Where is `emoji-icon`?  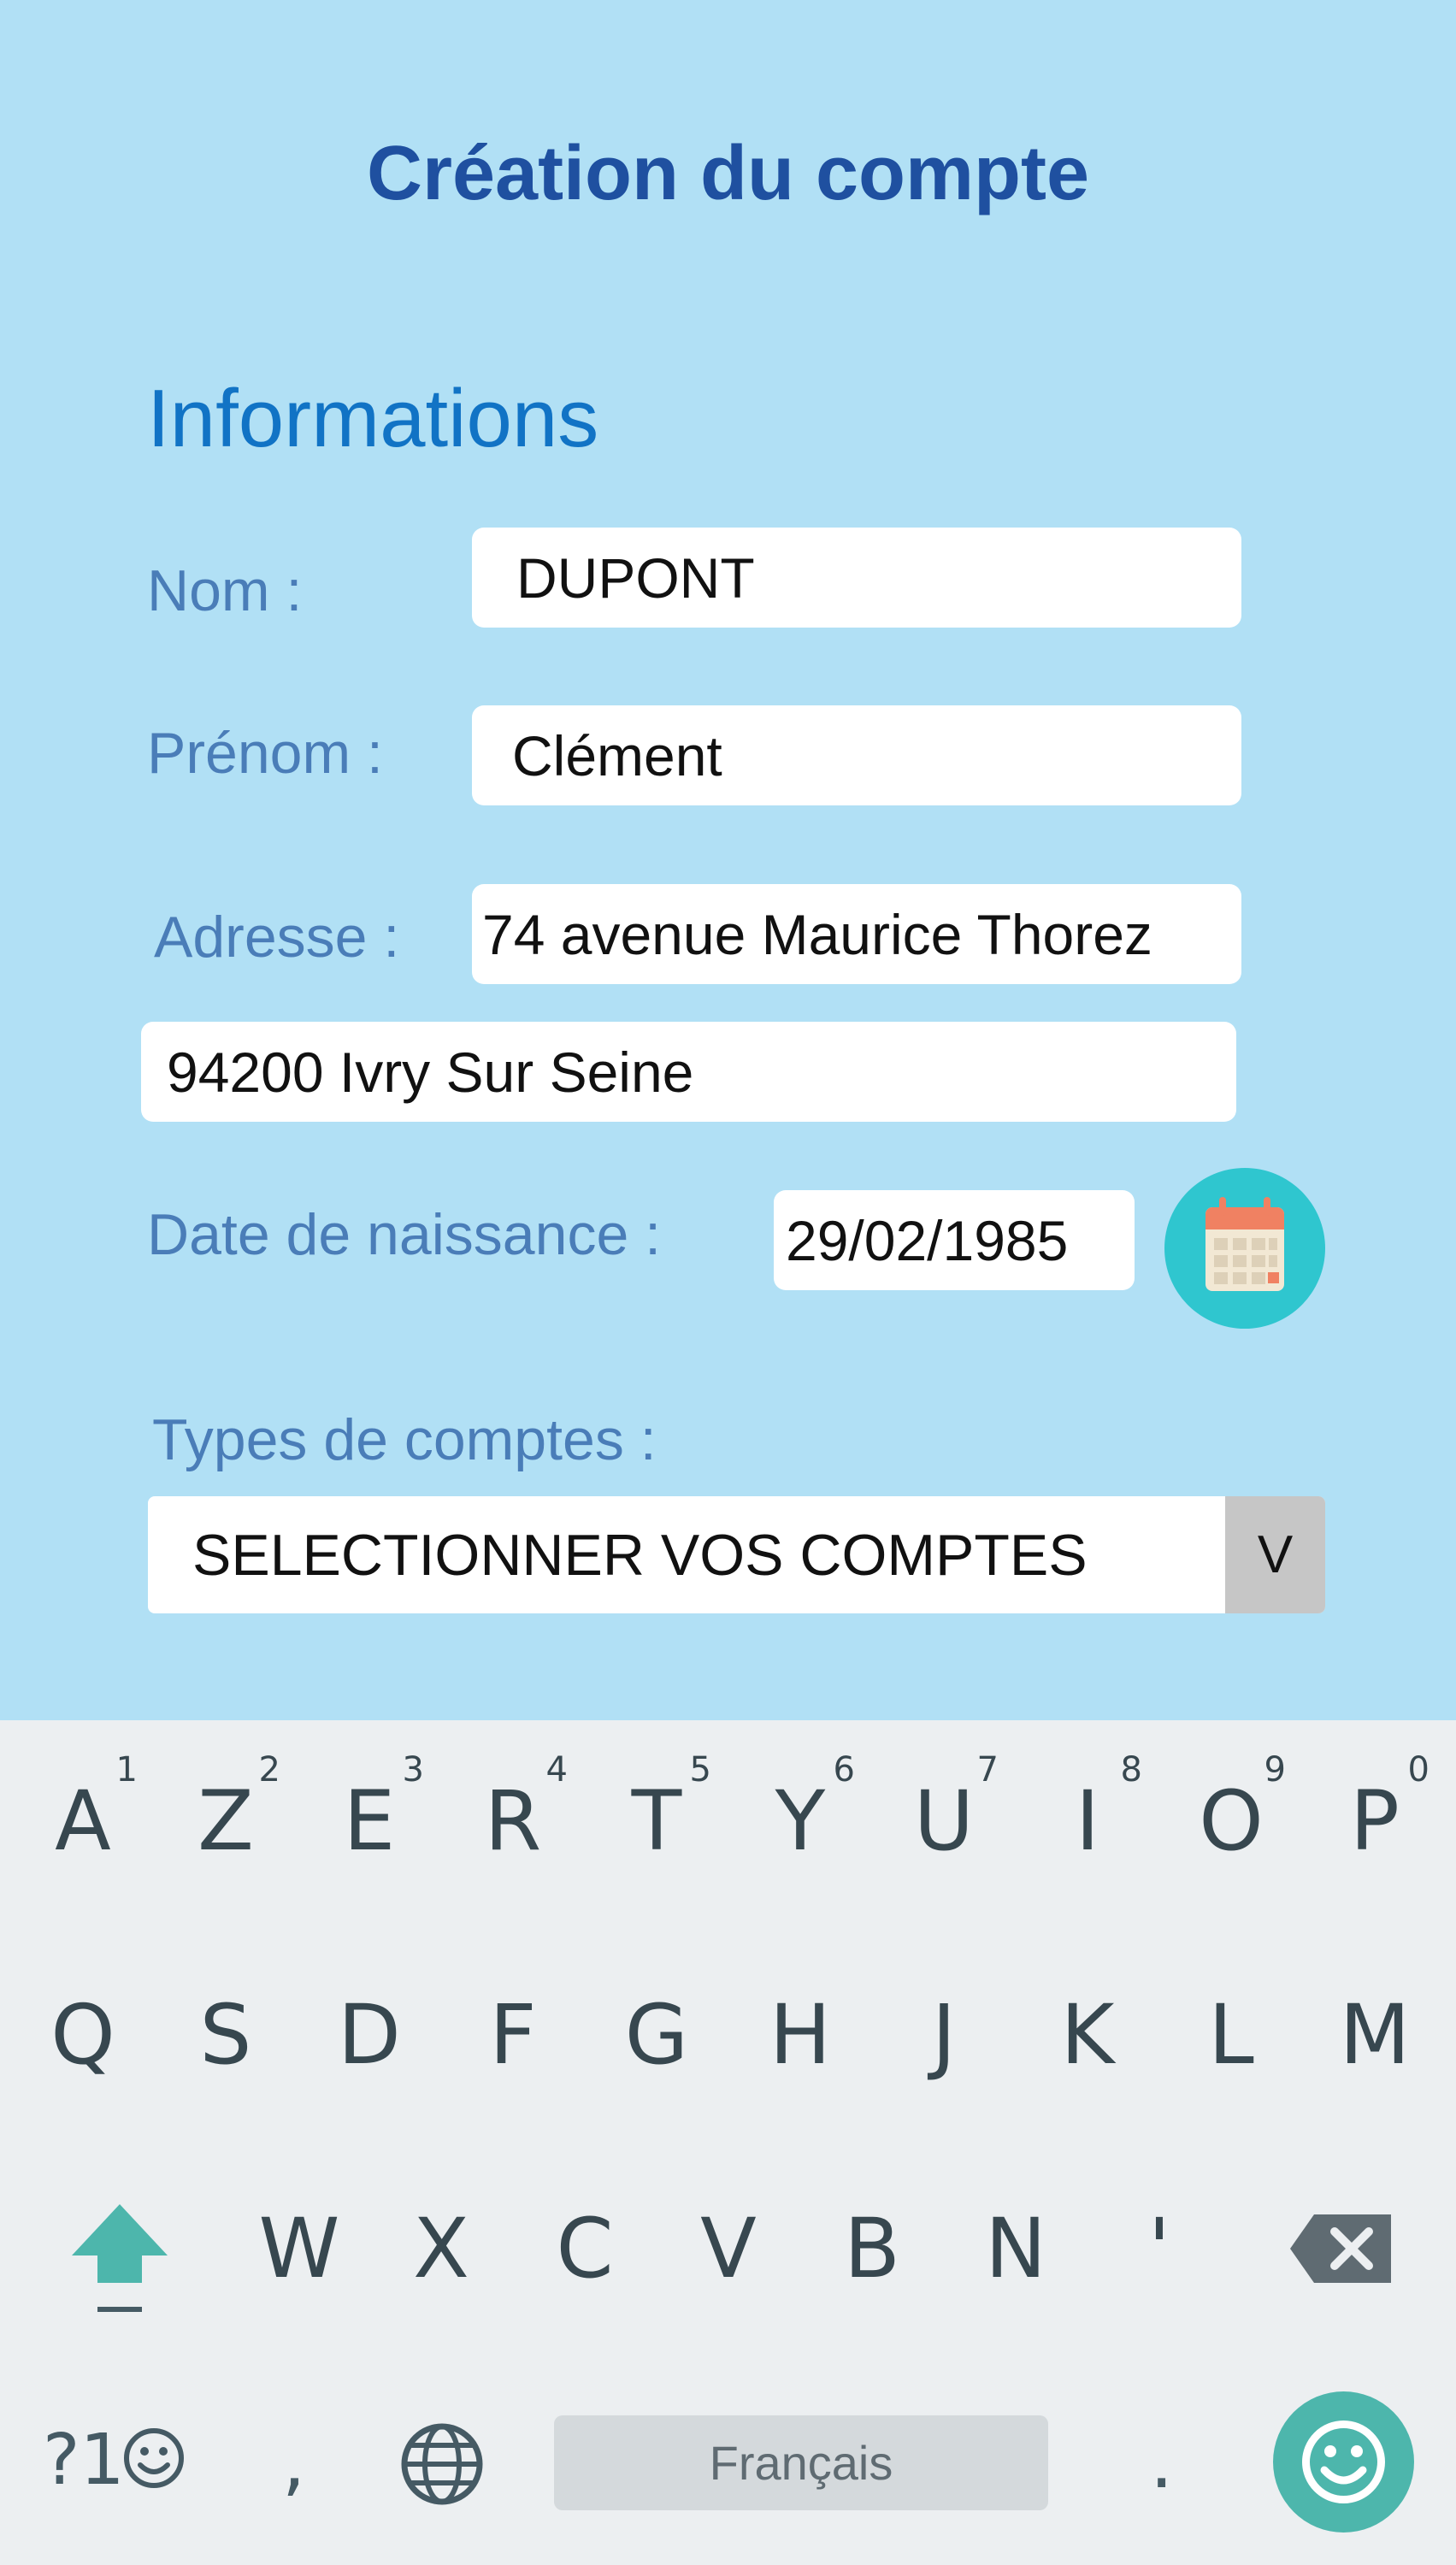 emoji-icon is located at coordinates (1343, 2462).